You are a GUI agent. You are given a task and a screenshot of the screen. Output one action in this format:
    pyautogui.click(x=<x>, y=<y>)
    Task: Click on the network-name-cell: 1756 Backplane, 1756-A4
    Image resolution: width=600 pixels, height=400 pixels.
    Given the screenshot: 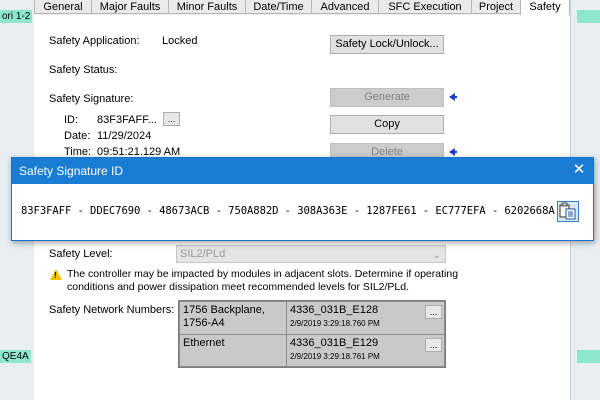 What is the action you would take?
    pyautogui.click(x=233, y=318)
    